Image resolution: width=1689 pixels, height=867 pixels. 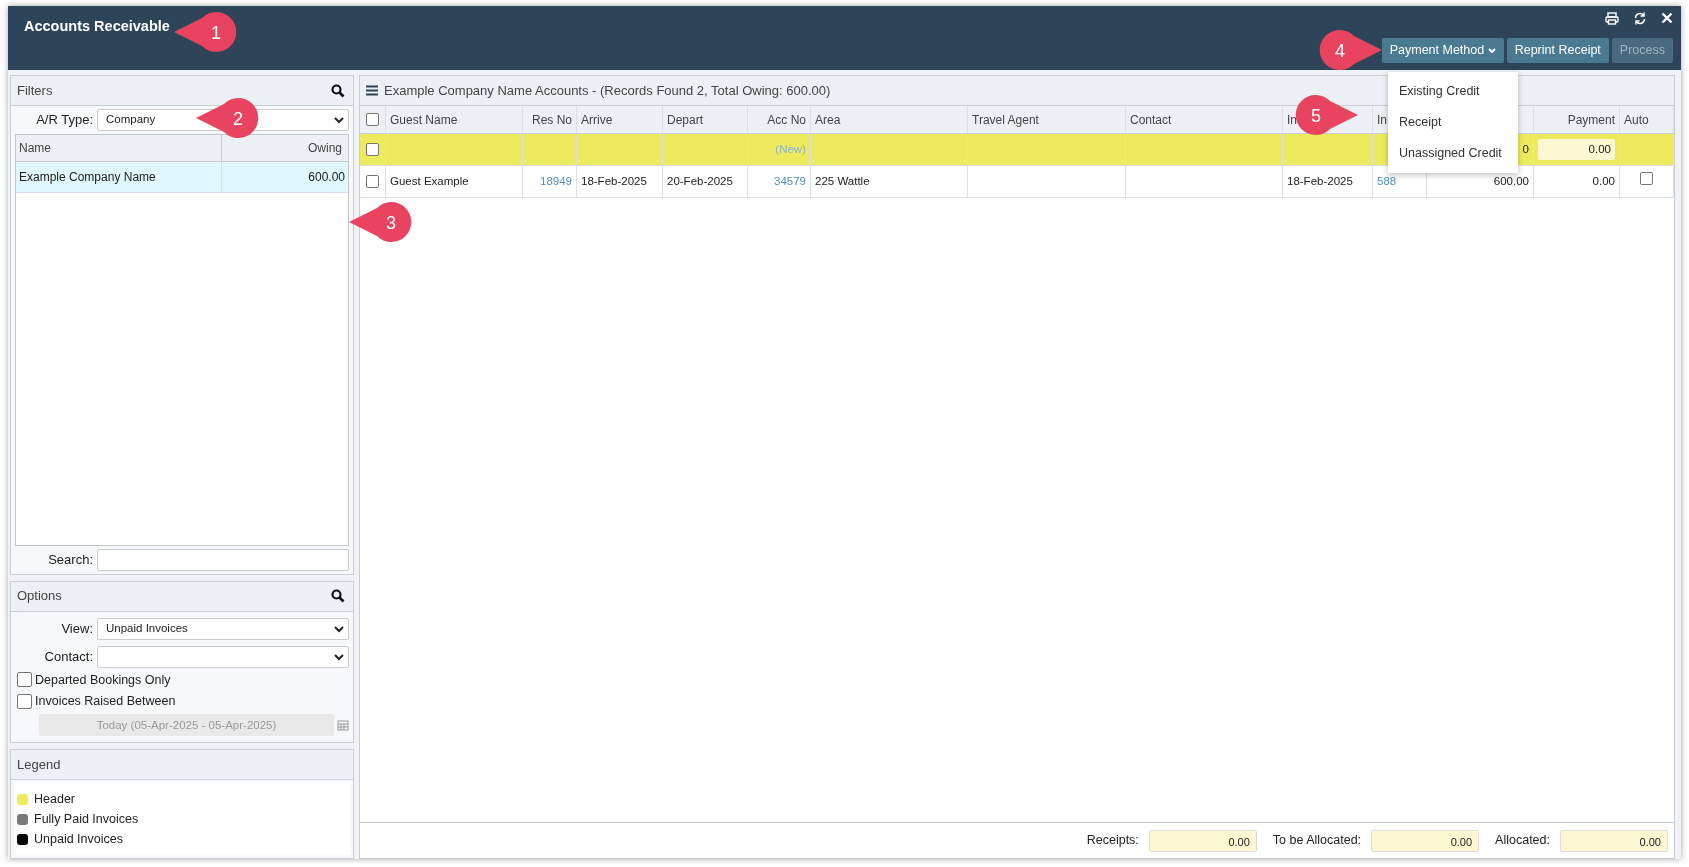 I want to click on table-cell-text: Guest Example, so click(x=429, y=181).